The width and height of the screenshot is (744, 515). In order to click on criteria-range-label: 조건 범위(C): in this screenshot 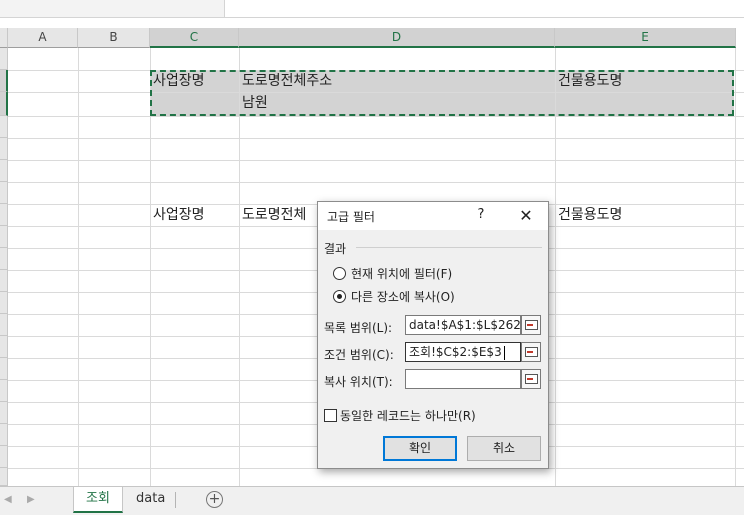, I will do `click(359, 355)`.